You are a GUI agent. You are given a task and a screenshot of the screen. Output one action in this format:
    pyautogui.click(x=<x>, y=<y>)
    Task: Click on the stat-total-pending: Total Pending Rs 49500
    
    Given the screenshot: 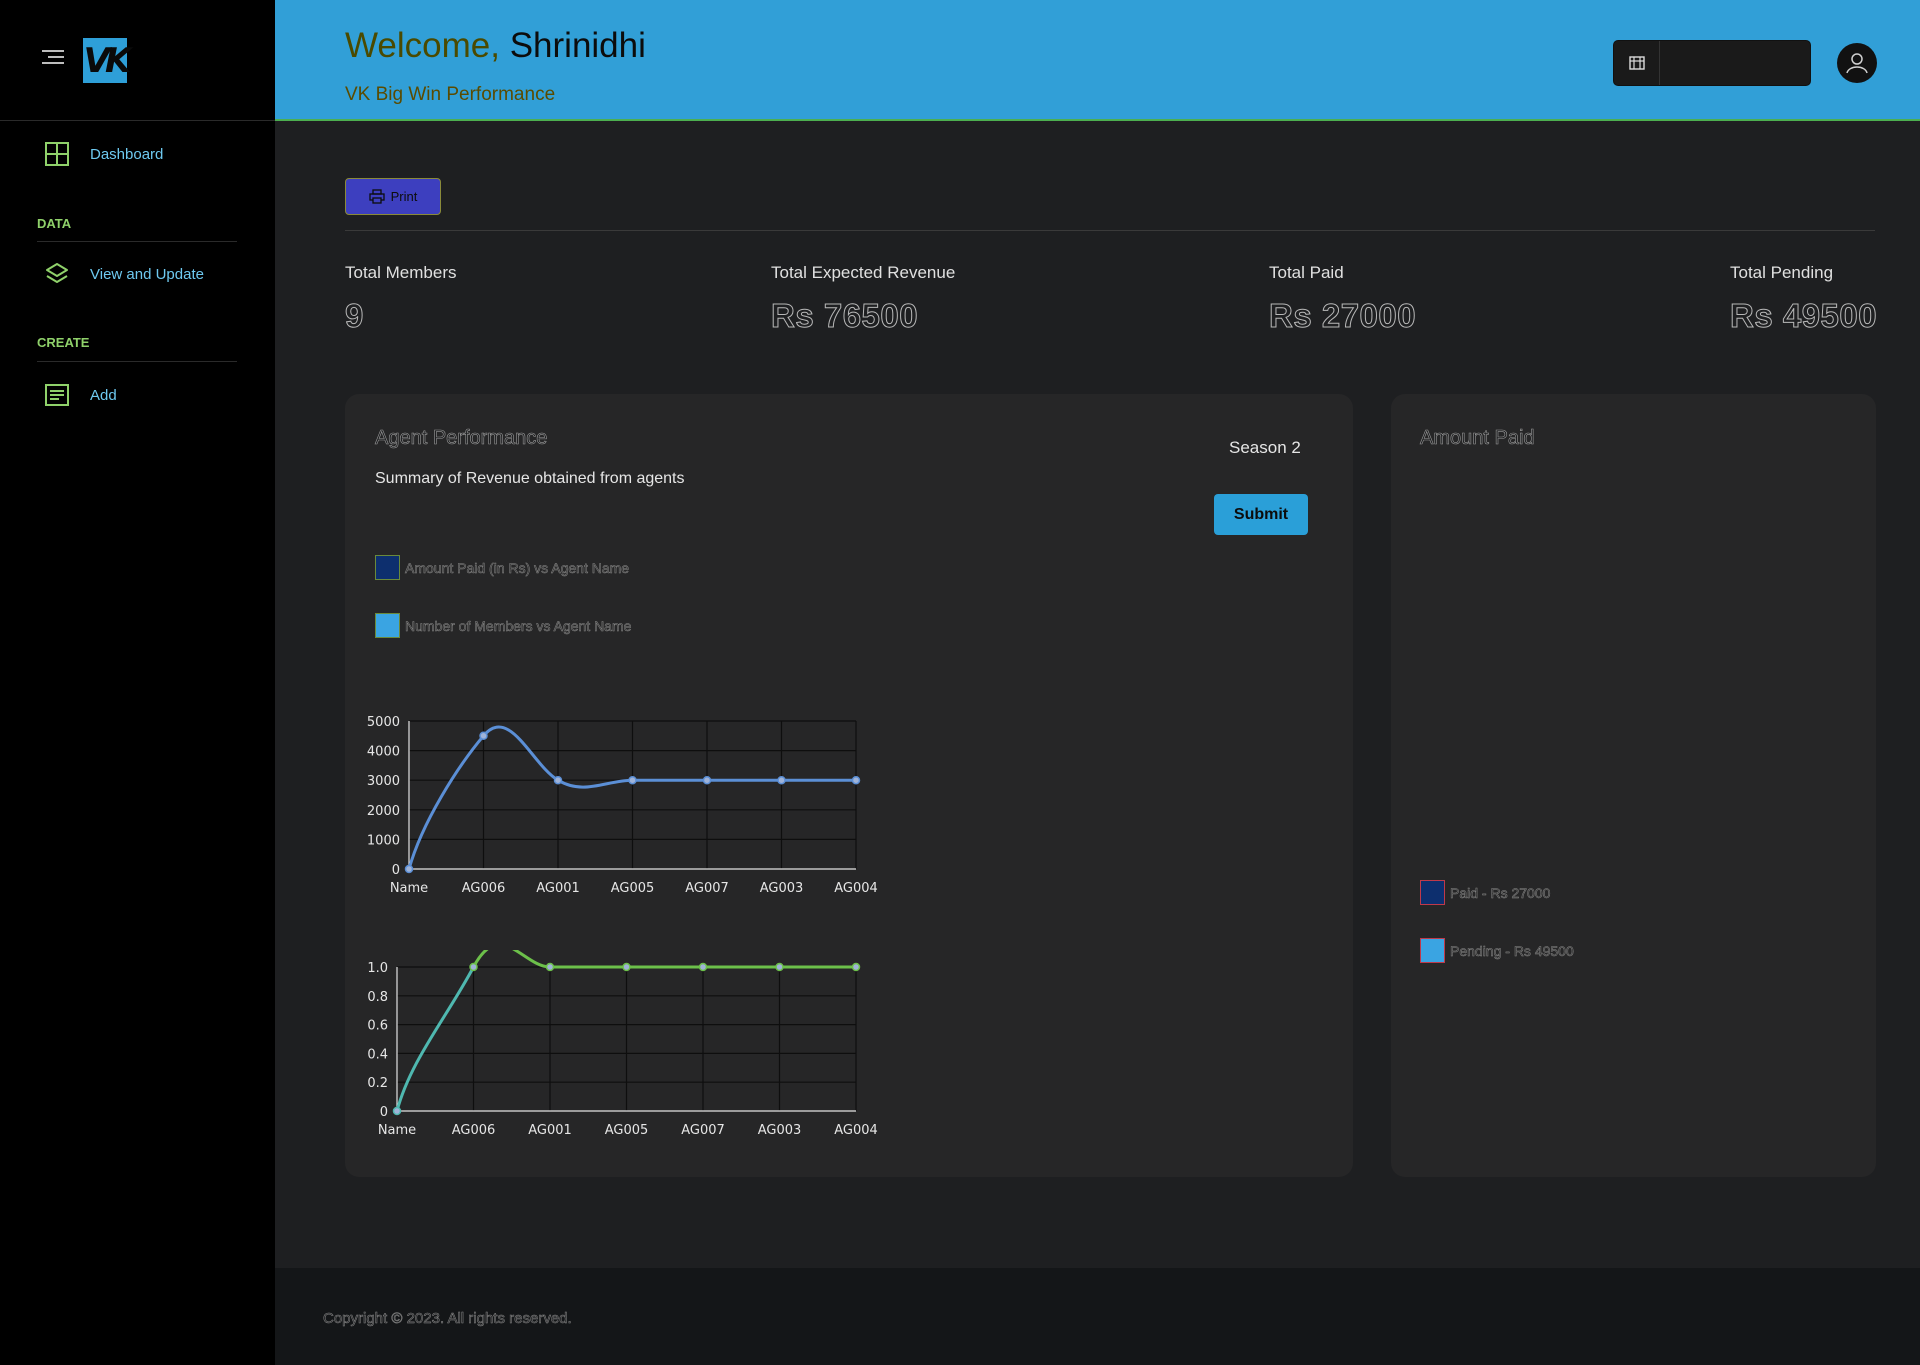 What is the action you would take?
    pyautogui.click(x=1803, y=299)
    